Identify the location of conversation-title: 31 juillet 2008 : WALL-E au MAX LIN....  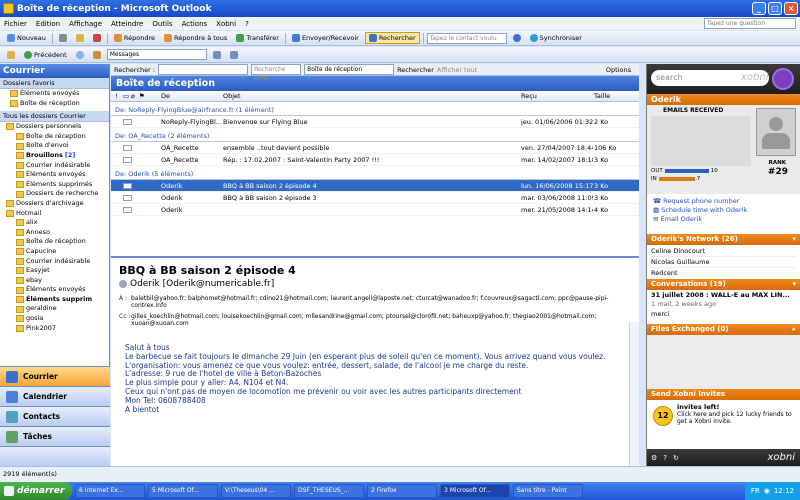
(723, 295).